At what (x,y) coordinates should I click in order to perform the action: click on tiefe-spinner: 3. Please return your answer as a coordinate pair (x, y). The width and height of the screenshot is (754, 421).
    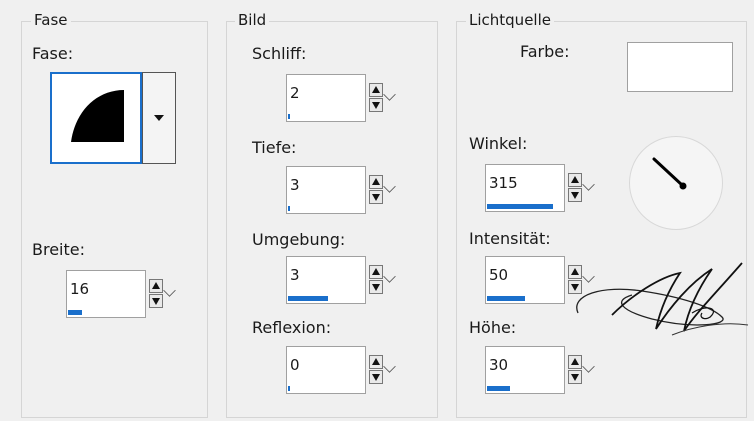
    Looking at the image, I should click on (341, 190).